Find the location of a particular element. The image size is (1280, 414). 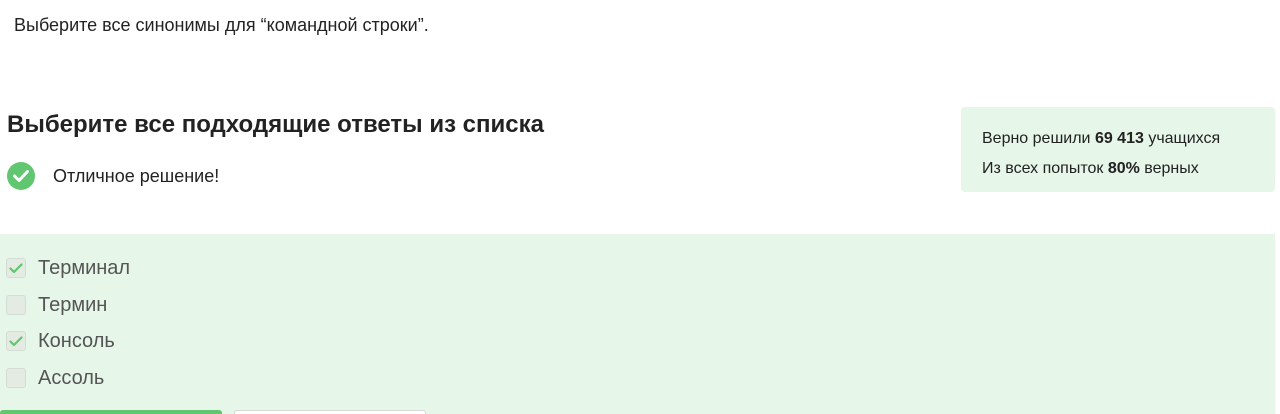

solved-suffix: учащихся is located at coordinates (1182, 138).